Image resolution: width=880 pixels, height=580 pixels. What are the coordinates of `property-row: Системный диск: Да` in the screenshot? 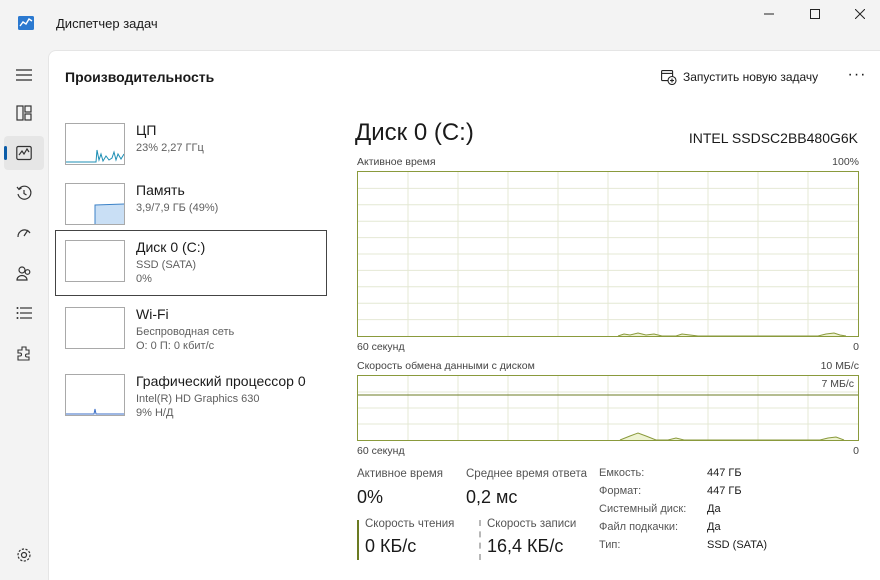 It's located at (709, 512).